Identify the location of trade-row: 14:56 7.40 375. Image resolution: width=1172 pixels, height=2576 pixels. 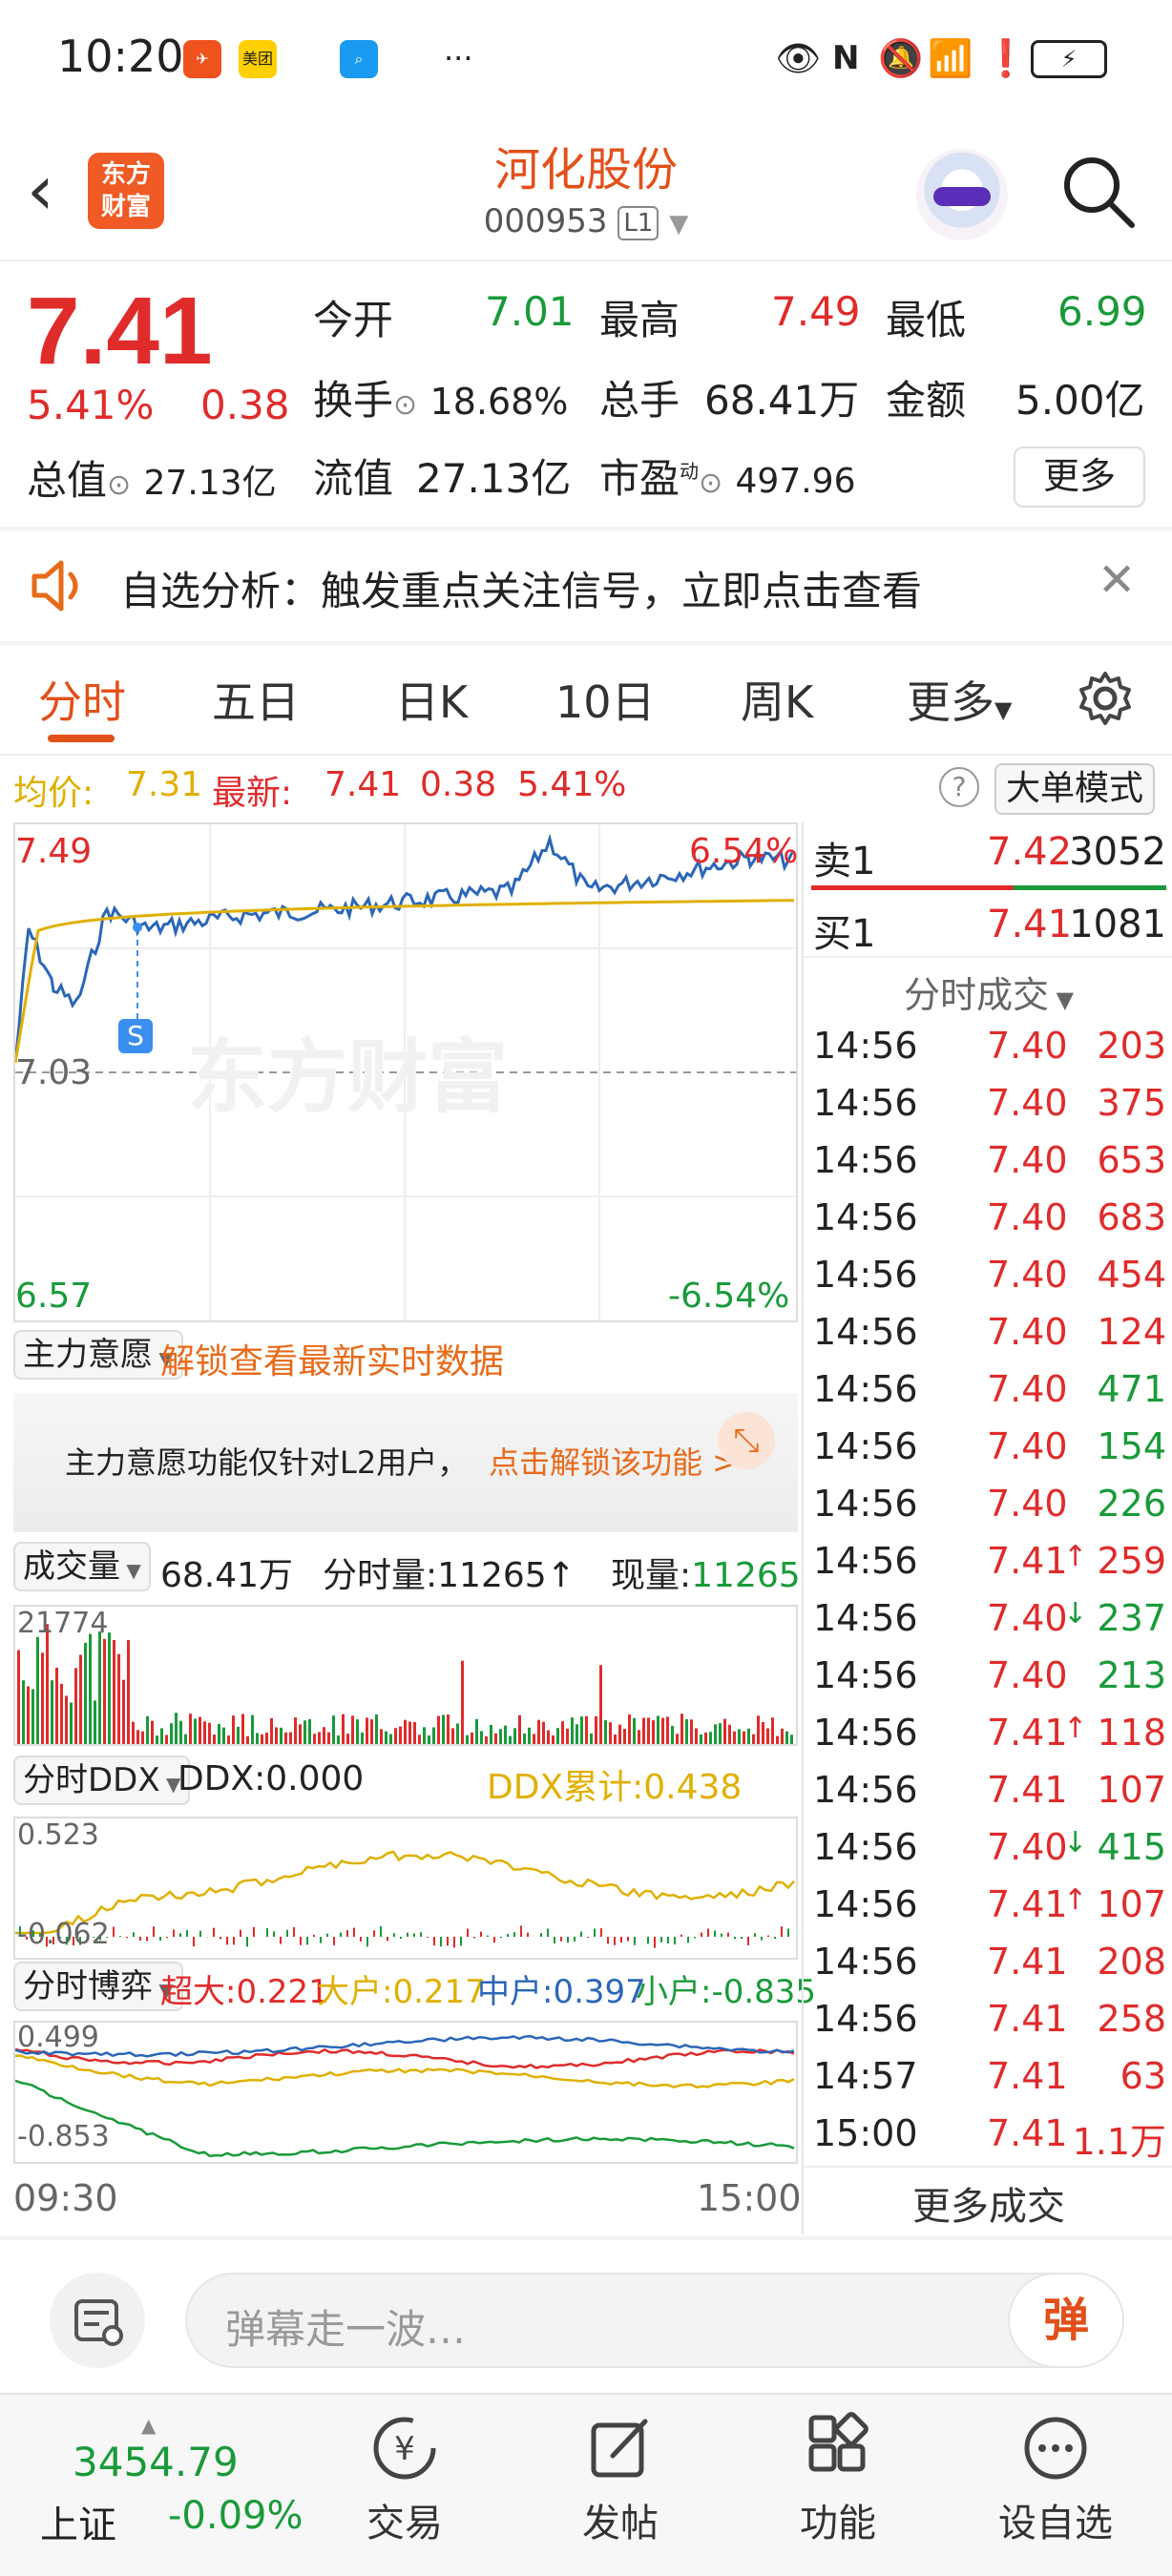
(989, 1110).